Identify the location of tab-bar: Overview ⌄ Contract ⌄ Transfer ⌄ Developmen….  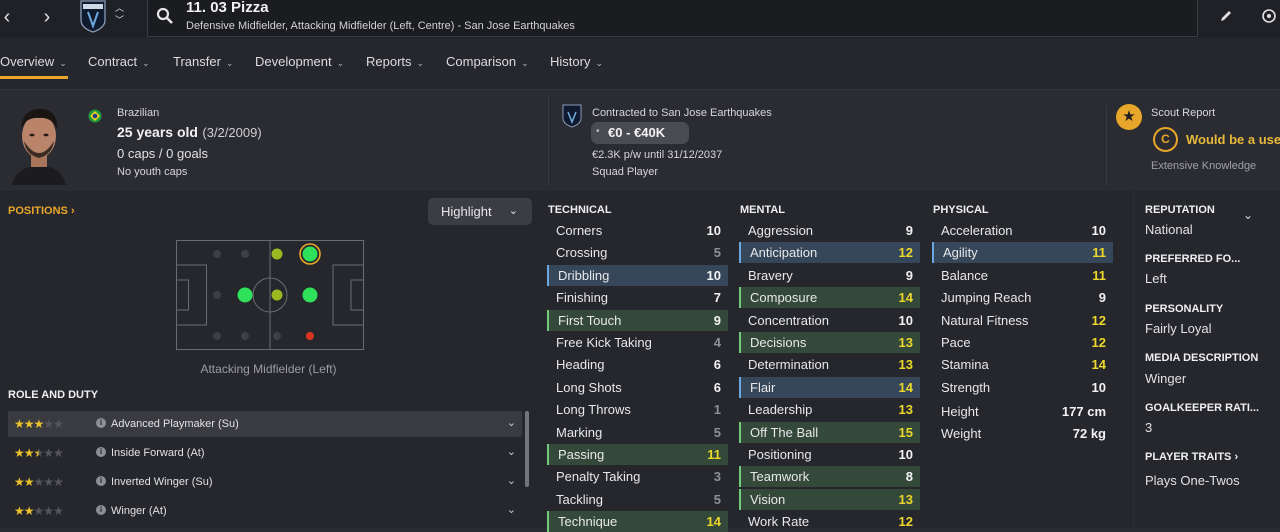
(640, 64).